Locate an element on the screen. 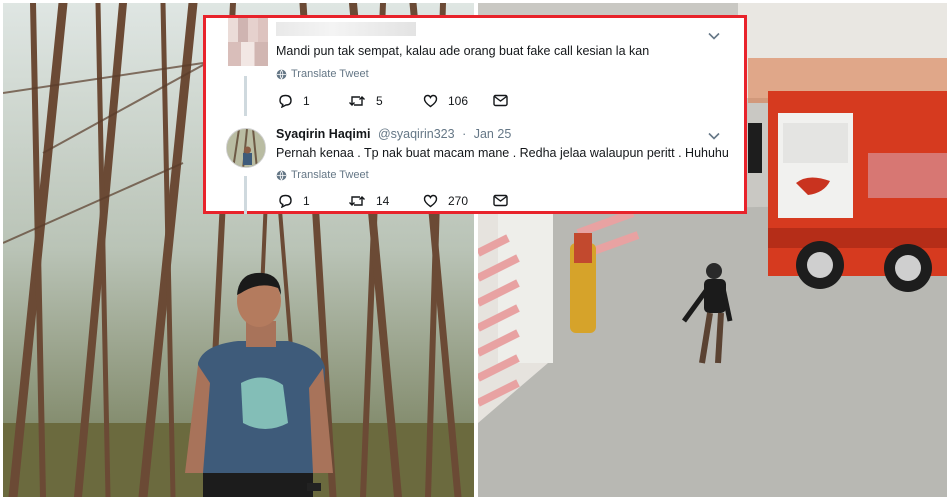  avatar-photo is located at coordinates (246, 148).